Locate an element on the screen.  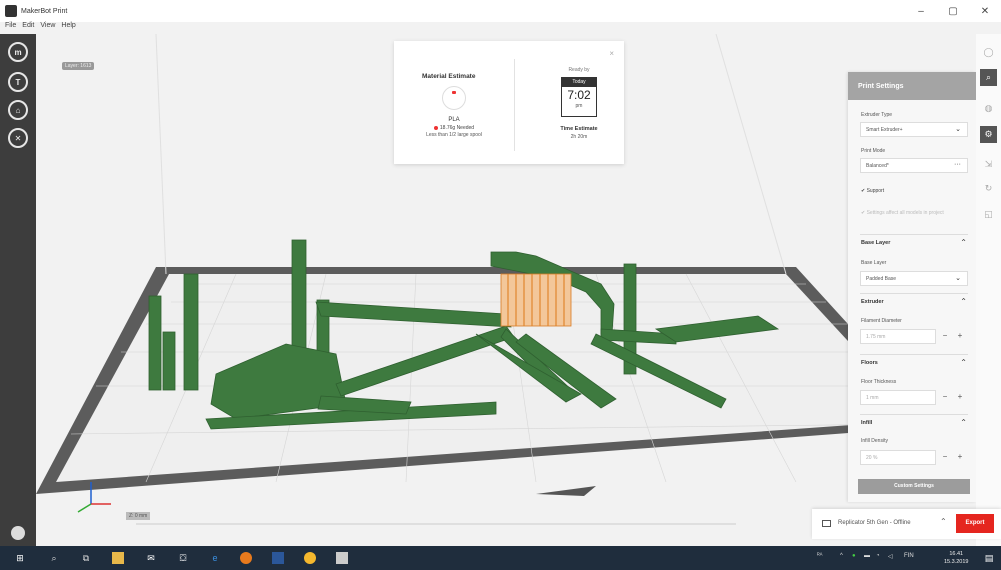
estimate-close-button: × is located at coordinates (611, 53).